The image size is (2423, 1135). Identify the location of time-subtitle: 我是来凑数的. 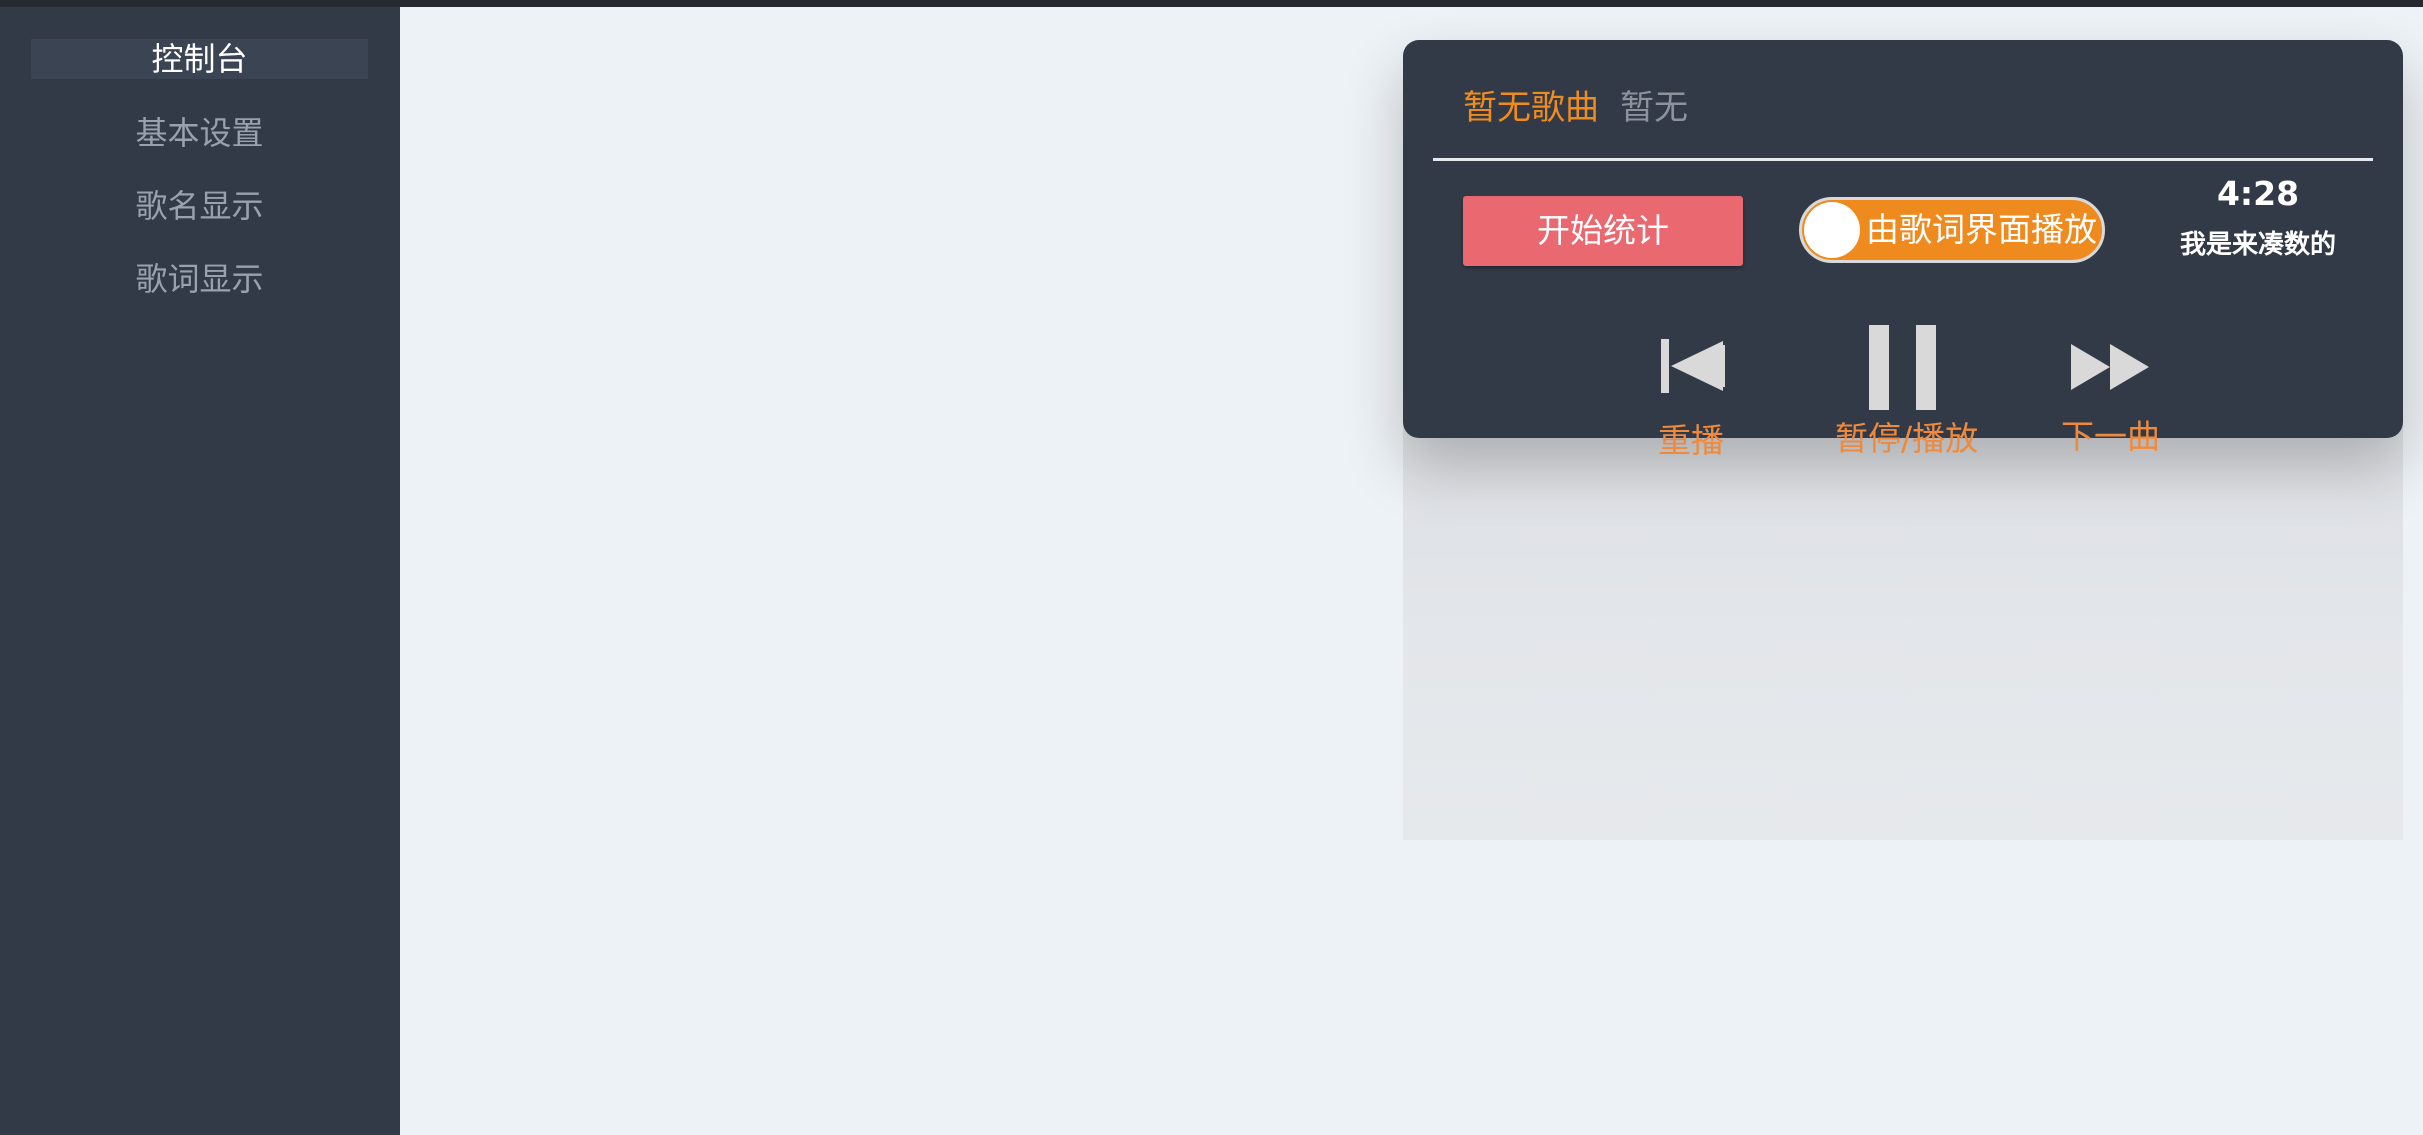
(2257, 245).